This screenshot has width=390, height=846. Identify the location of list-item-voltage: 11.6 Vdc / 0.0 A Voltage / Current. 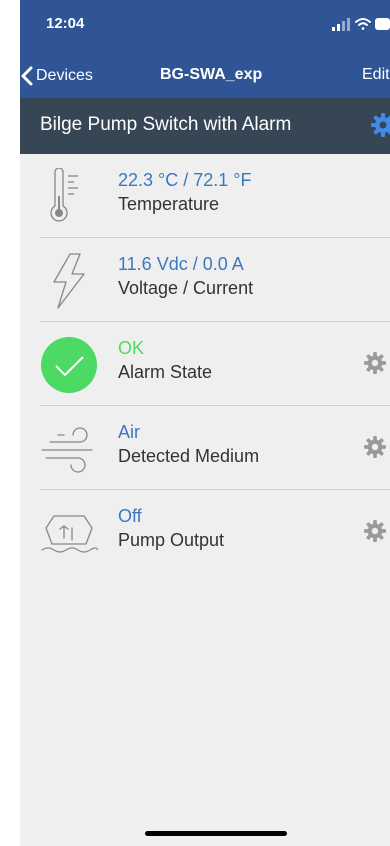
(205, 280).